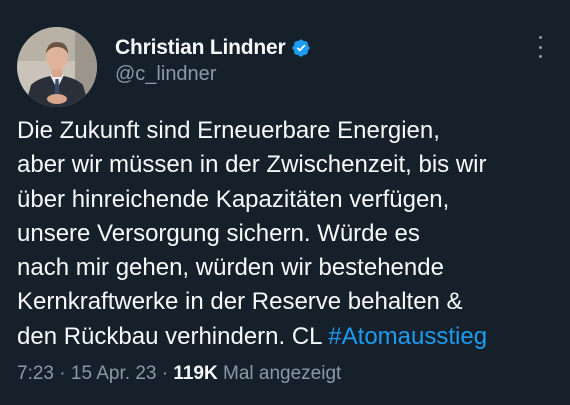 This screenshot has width=570, height=405. I want to click on tweet-date: 15 Apr. 23, so click(114, 373).